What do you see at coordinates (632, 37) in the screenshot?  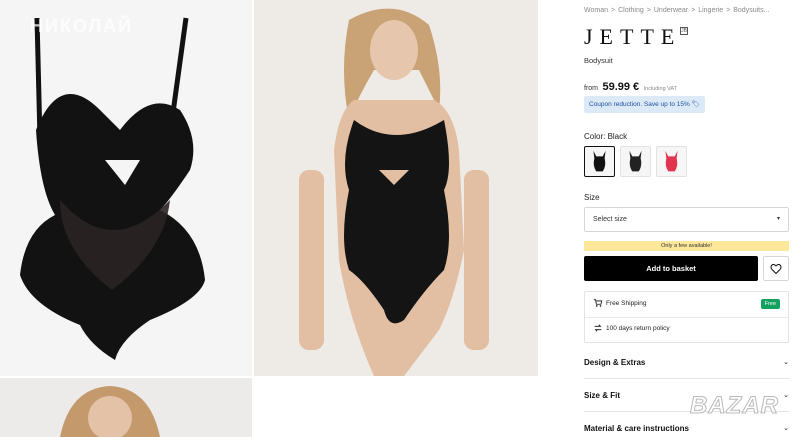 I see `brand-name: JETTE` at bounding box center [632, 37].